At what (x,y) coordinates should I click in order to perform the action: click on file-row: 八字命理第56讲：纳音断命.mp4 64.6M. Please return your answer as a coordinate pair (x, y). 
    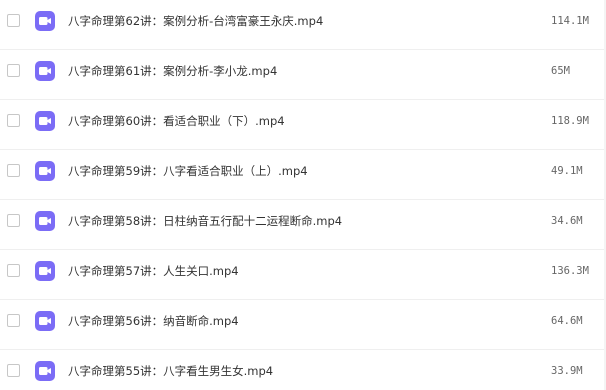
    Looking at the image, I should click on (303, 325).